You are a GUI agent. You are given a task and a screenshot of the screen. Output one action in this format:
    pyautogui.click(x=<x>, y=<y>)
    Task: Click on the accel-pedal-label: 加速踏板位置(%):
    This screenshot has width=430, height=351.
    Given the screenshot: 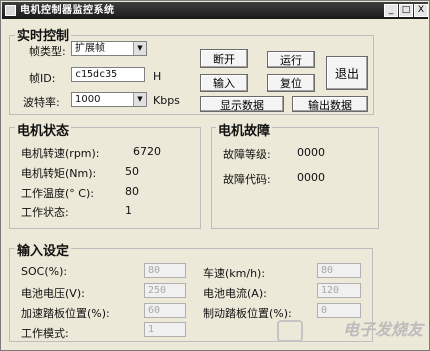 What is the action you would take?
    pyautogui.click(x=65, y=313)
    